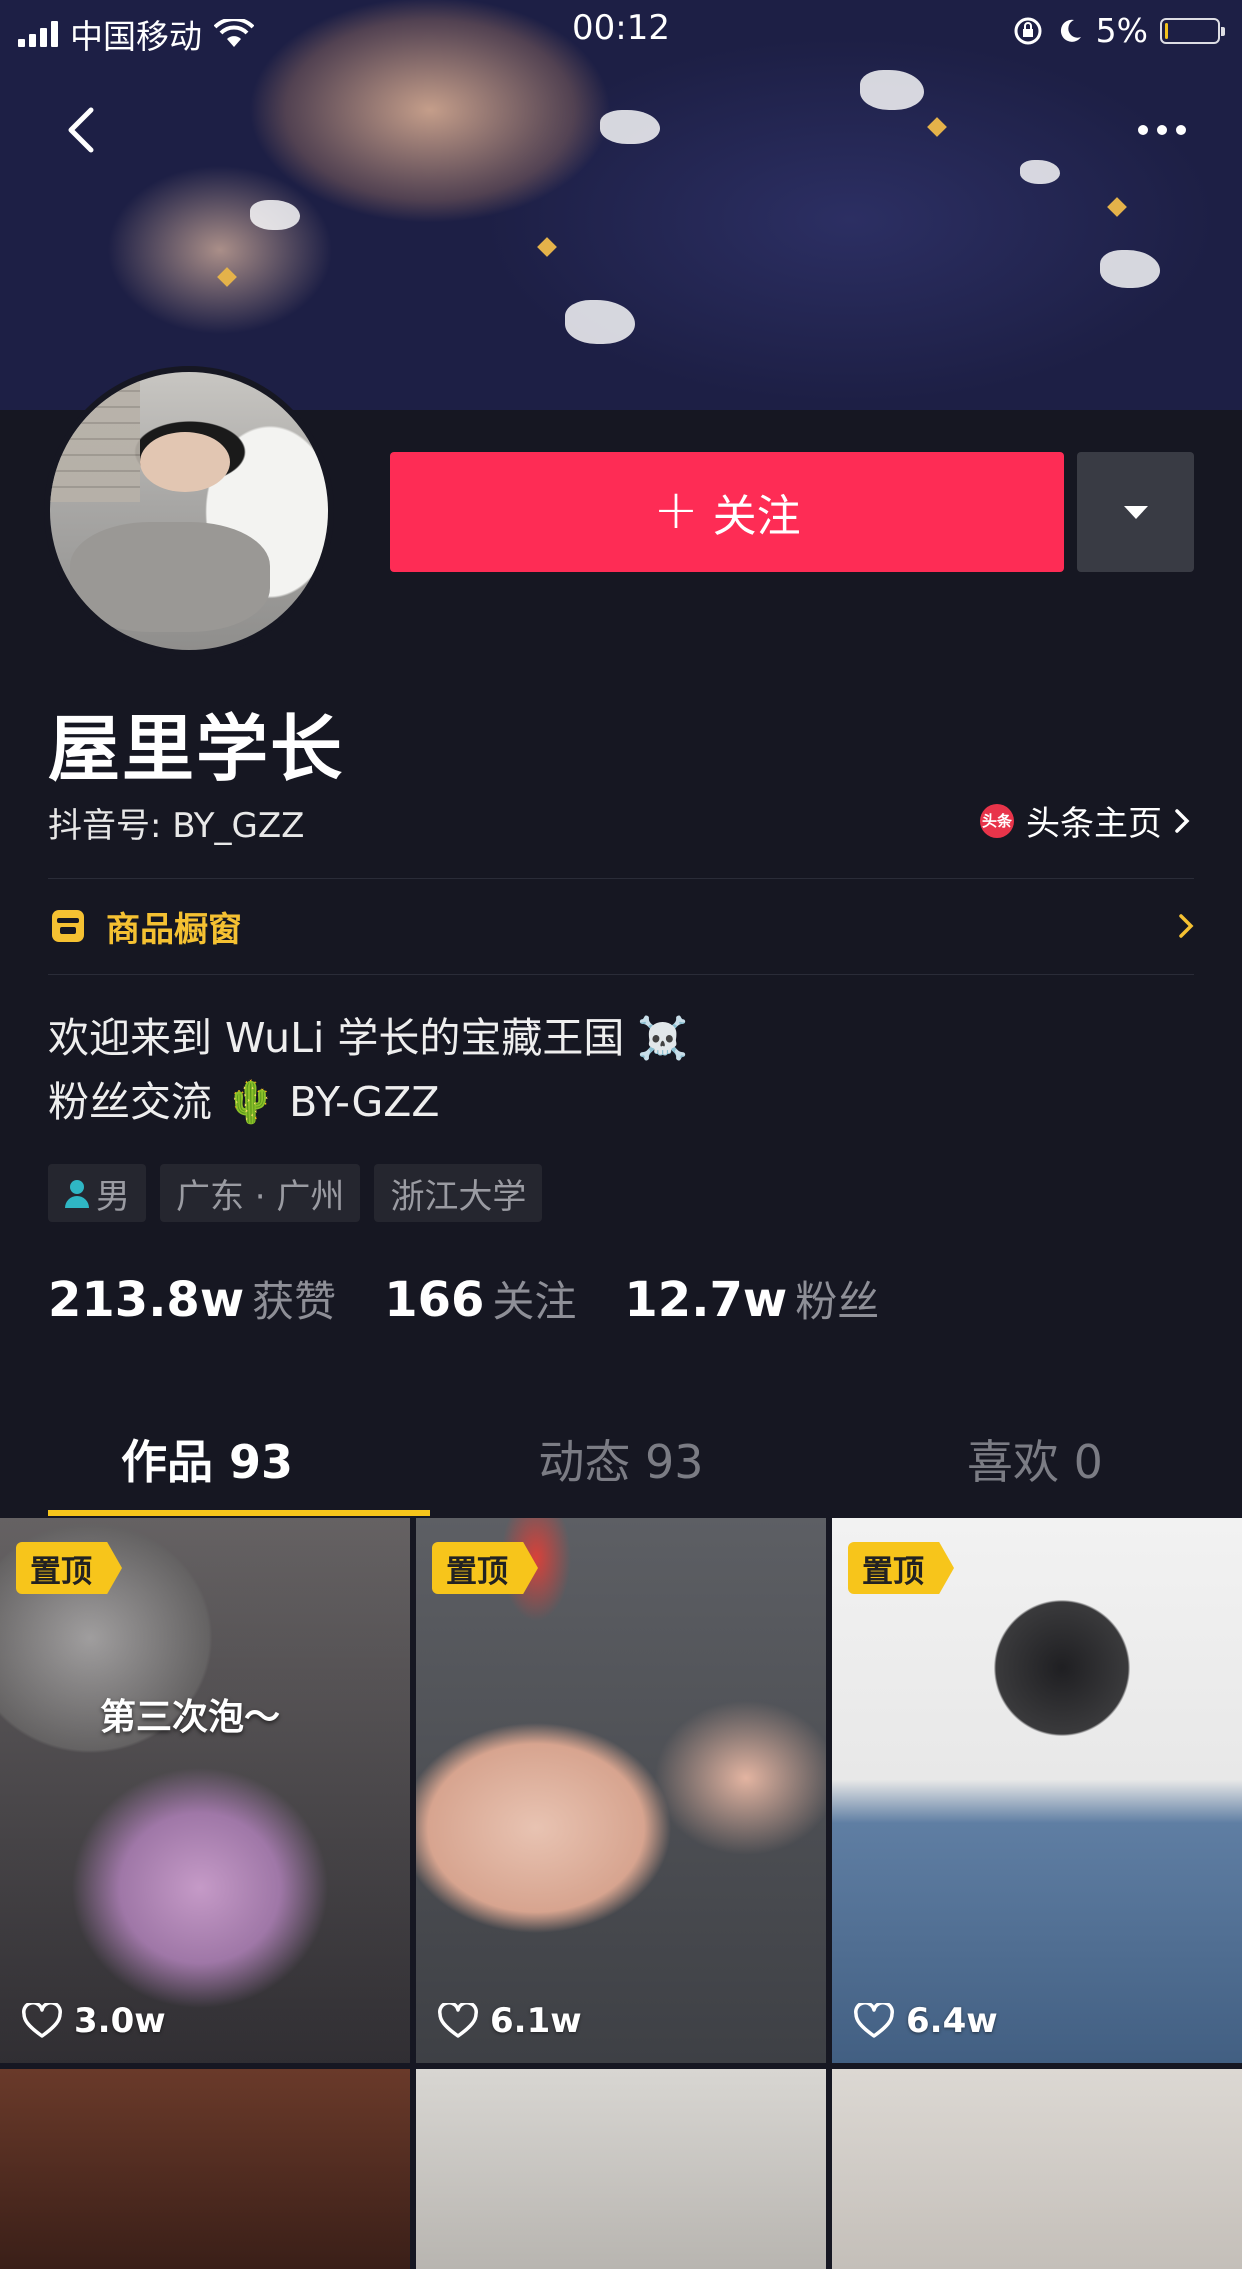  What do you see at coordinates (756, 516) in the screenshot?
I see `follow-label: 关注` at bounding box center [756, 516].